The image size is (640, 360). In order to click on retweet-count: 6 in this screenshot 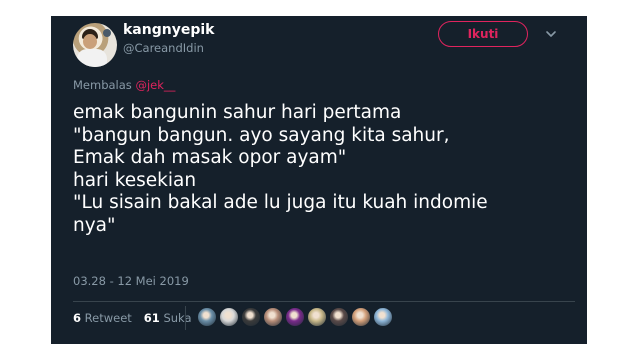, I will do `click(77, 318)`.